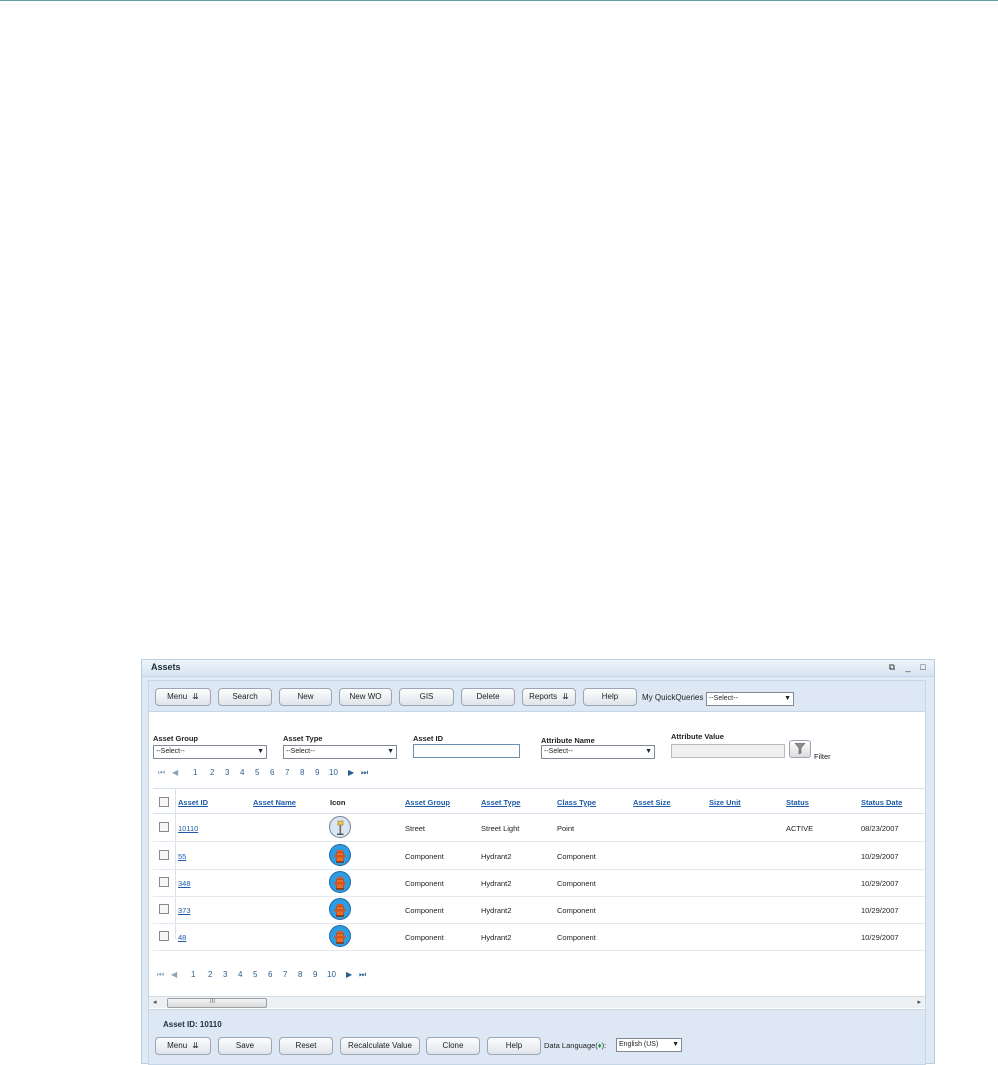 This screenshot has height=1065, width=998. Describe the element at coordinates (466, 751) in the screenshot. I see `asset-id-input` at that location.